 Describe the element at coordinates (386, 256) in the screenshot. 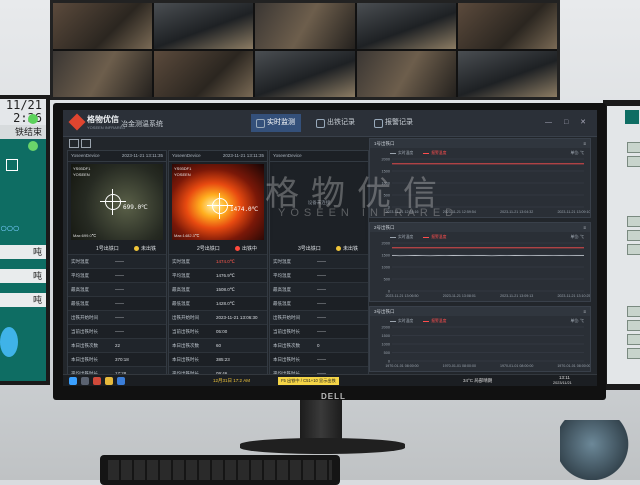

I see `y-tick-label: 1500` at that location.